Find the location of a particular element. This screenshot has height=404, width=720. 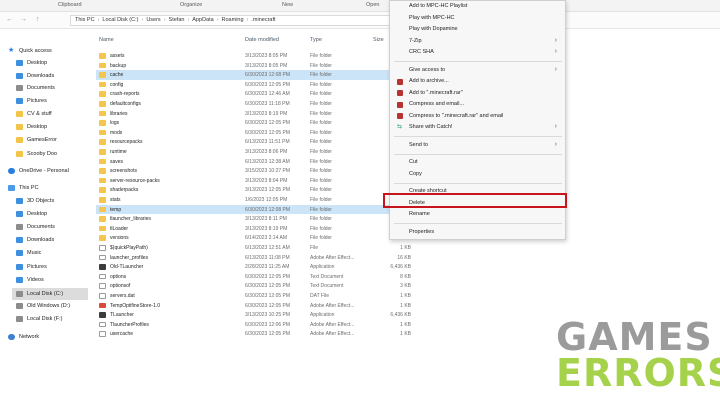

menu-item-label: Give access to is located at coordinates (427, 69).